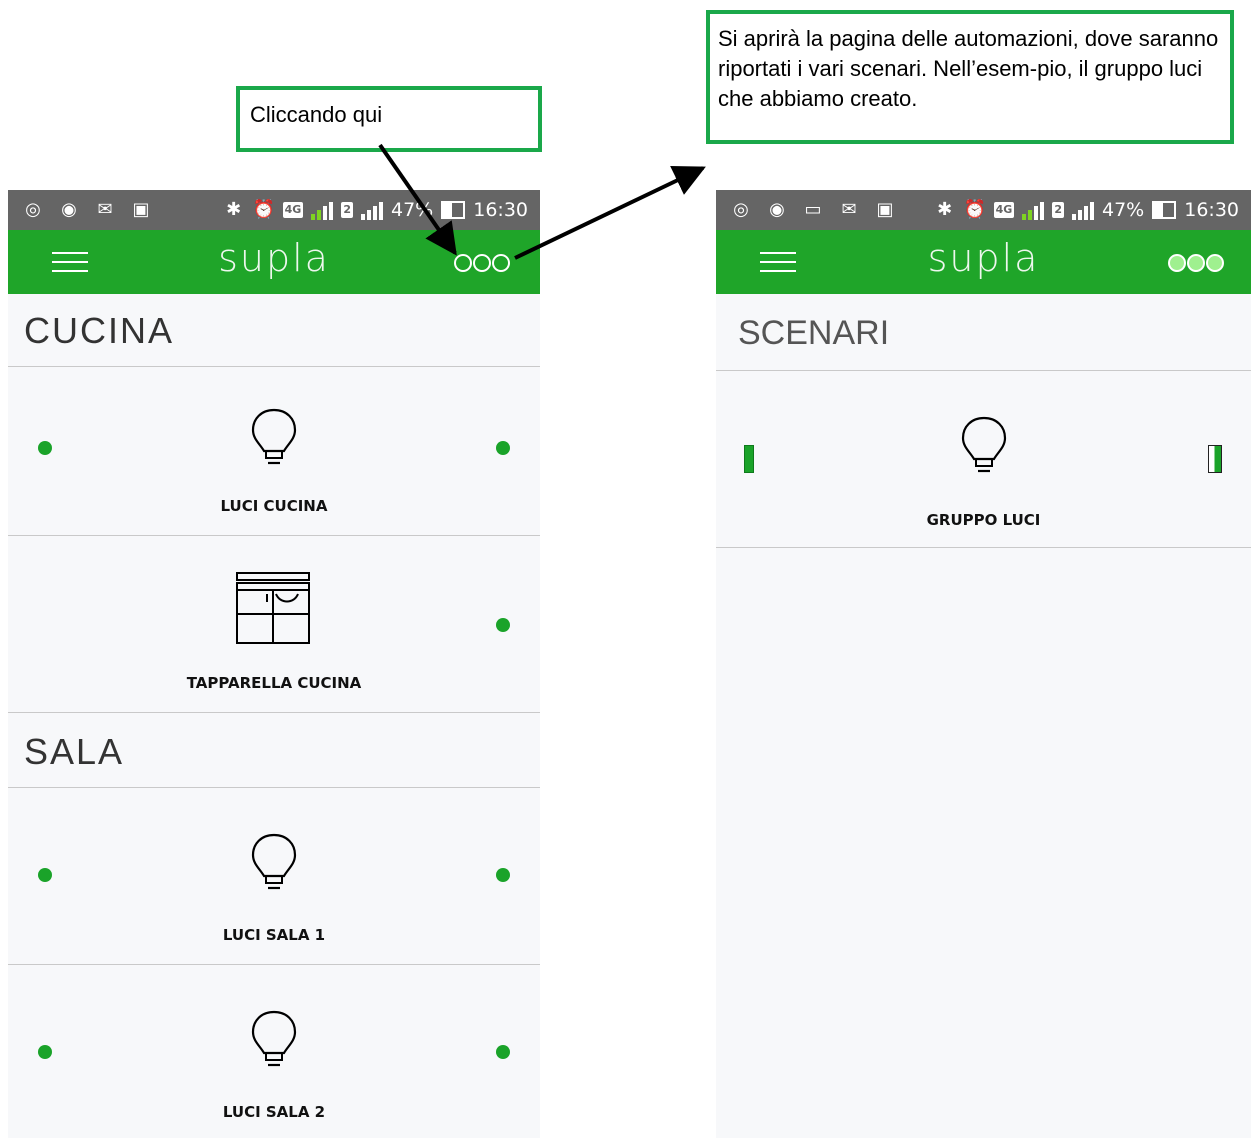 The image size is (1251, 1138). What do you see at coordinates (274, 935) in the screenshot?
I see `channel-label: LUCI SALA 1` at bounding box center [274, 935].